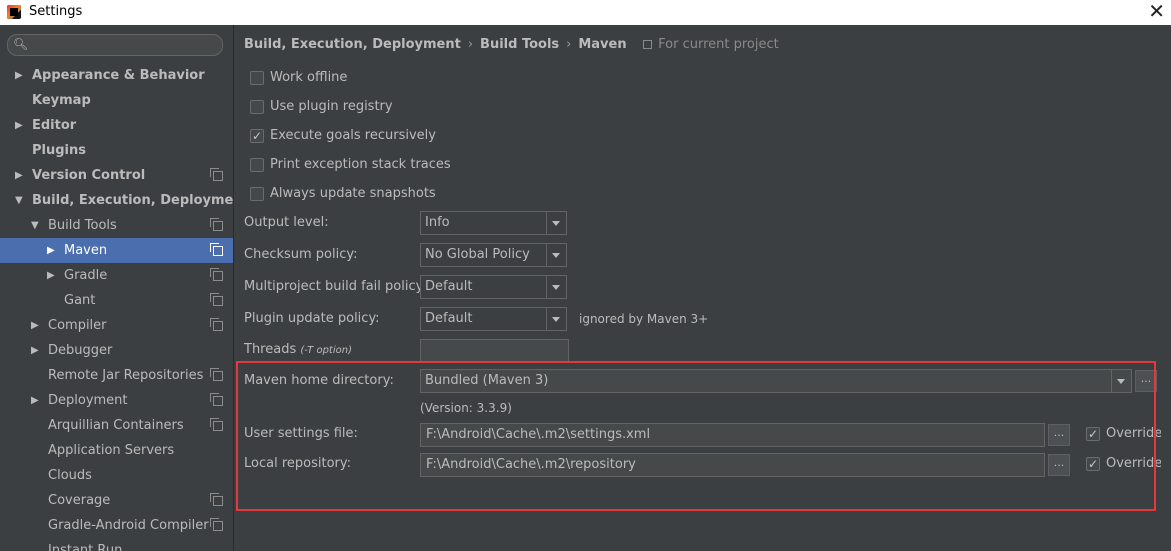 Image resolution: width=1171 pixels, height=551 pixels. I want to click on sidebar-item: ▶ Debugger, so click(116, 350).